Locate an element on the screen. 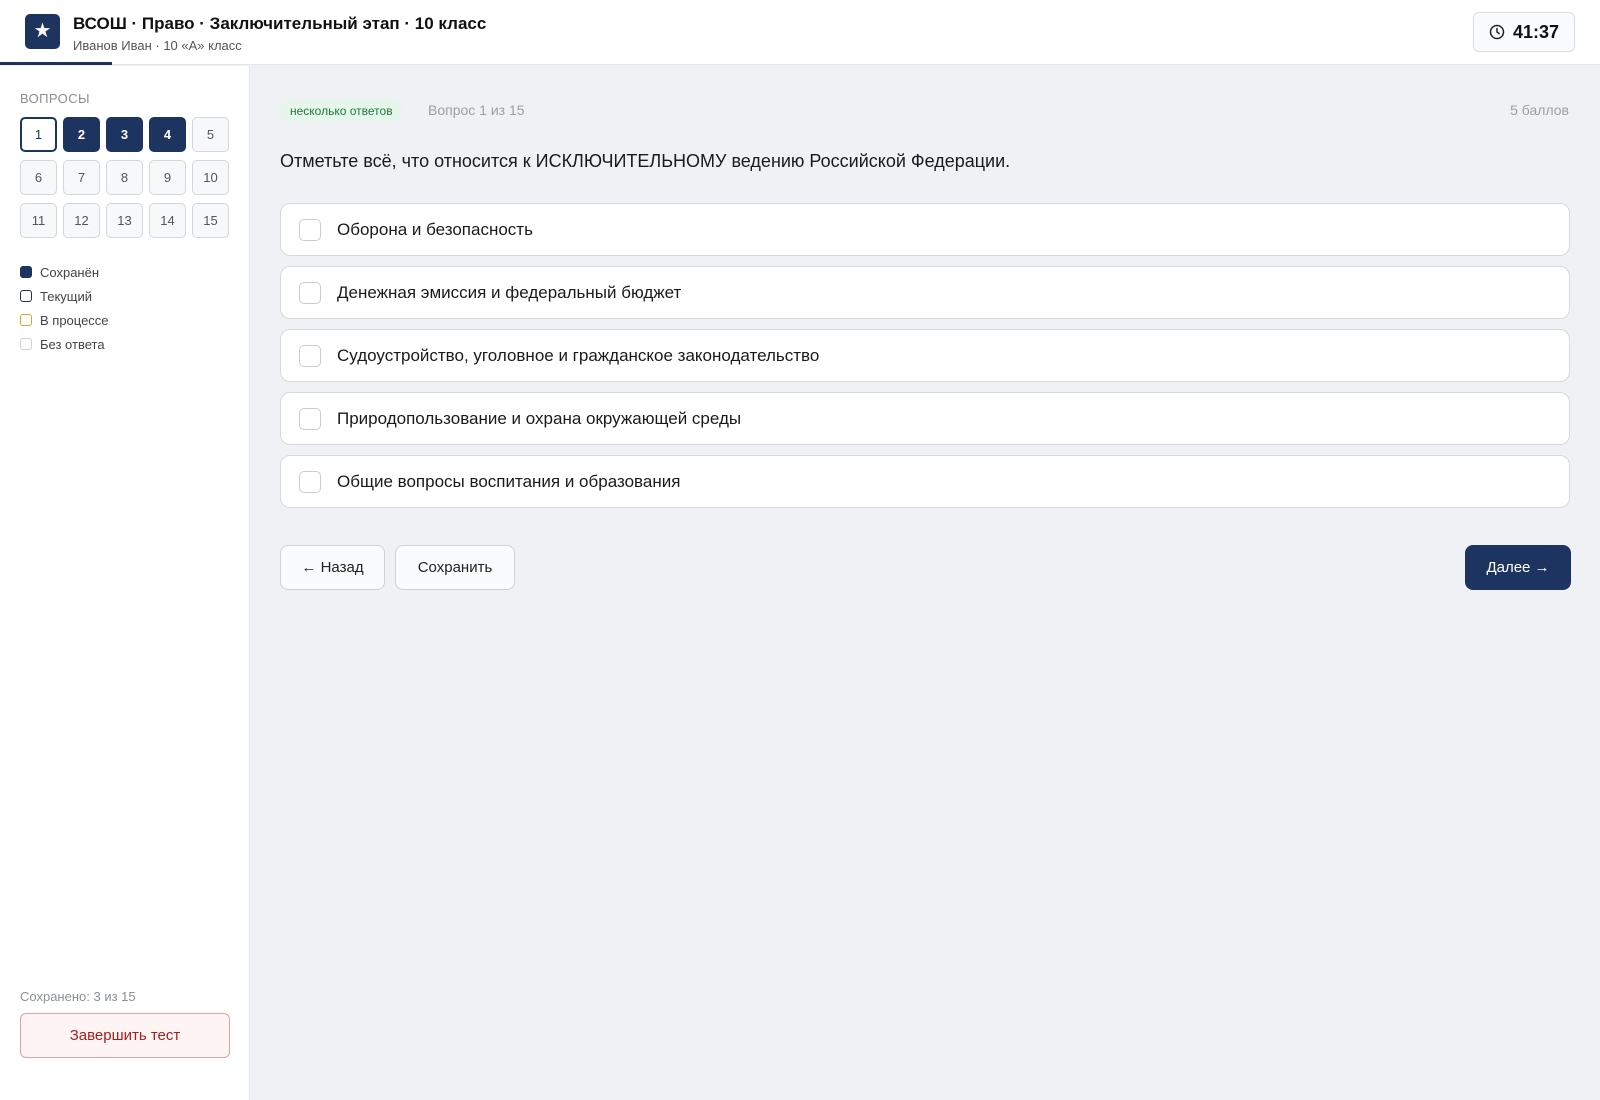 Image resolution: width=1600 pixels, height=1100 pixels. question-type-badge: несколько ответов is located at coordinates (341, 110).